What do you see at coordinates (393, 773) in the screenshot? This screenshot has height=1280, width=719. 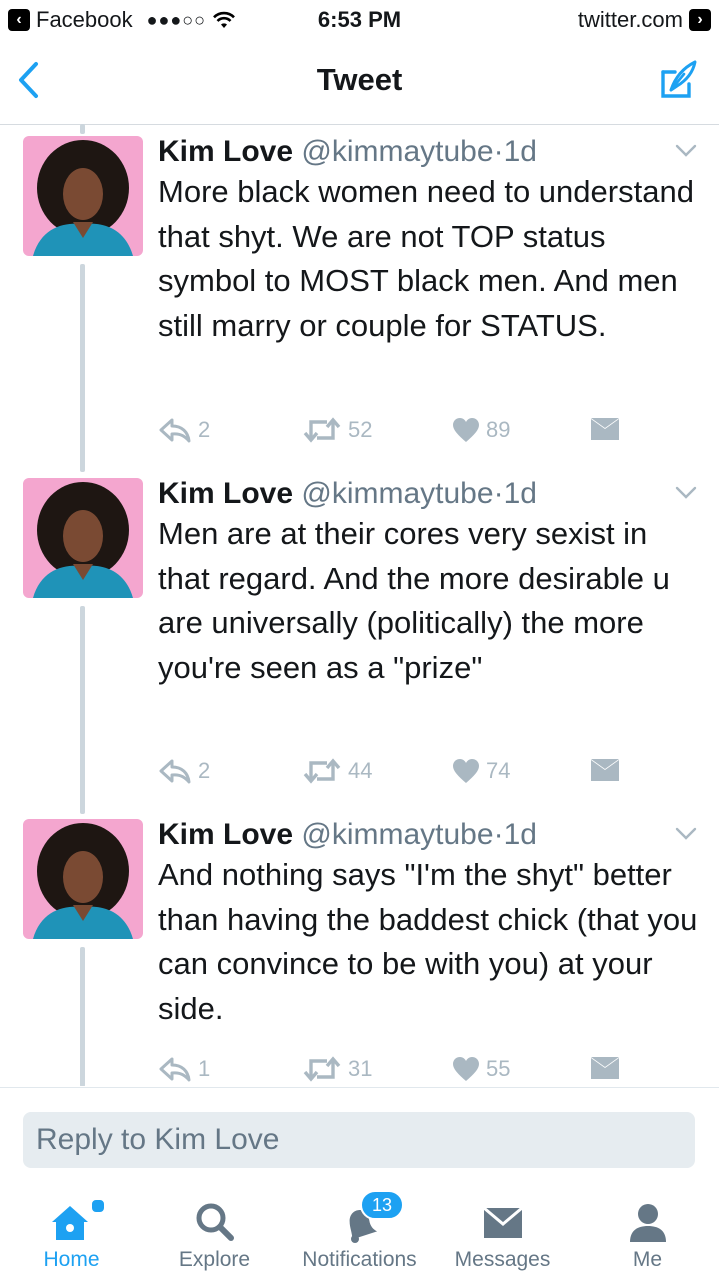 I see `tweet-actions: 2 44 74` at bounding box center [393, 773].